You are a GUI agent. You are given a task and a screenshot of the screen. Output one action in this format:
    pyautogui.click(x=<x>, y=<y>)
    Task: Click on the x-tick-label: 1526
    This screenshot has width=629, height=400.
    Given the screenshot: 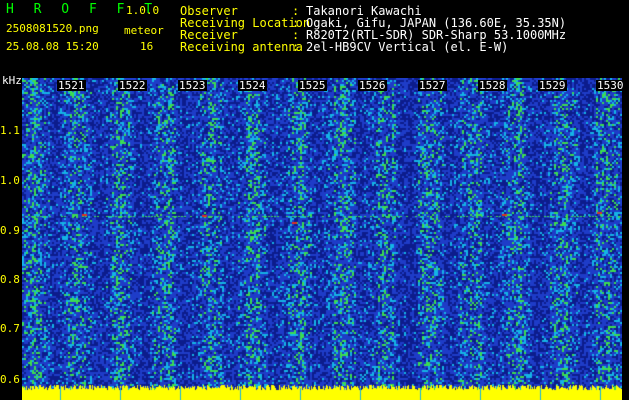 What is the action you would take?
    pyautogui.click(x=372, y=85)
    